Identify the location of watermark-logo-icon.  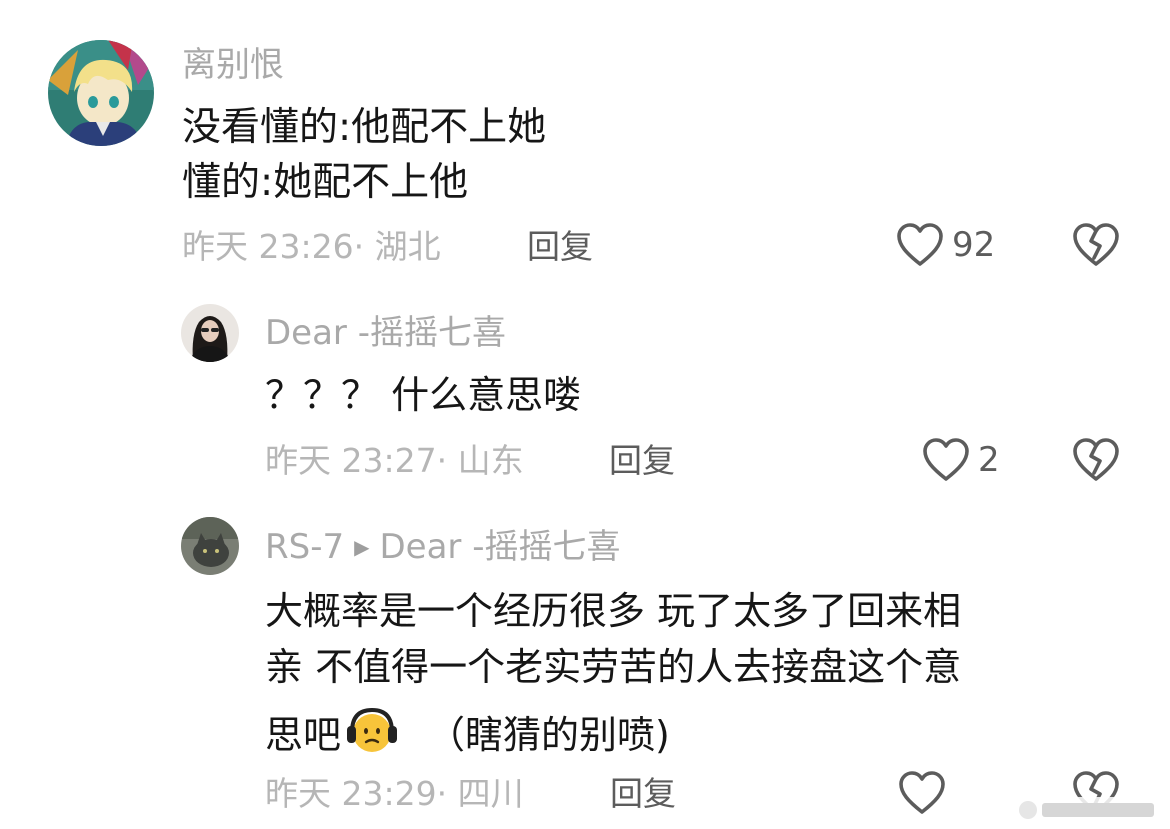
(1089, 810).